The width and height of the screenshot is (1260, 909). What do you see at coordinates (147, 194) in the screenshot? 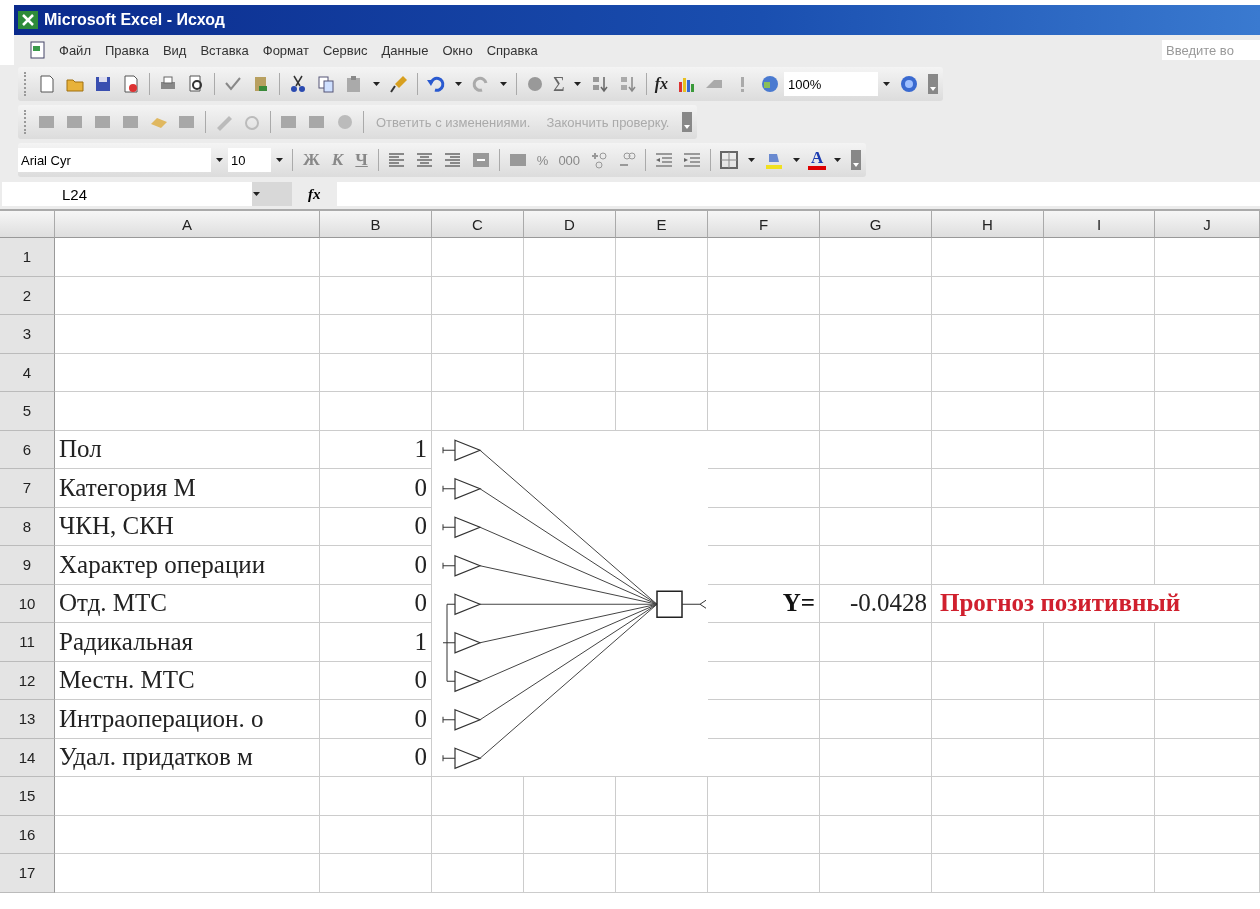
I see `name-box: L24` at bounding box center [147, 194].